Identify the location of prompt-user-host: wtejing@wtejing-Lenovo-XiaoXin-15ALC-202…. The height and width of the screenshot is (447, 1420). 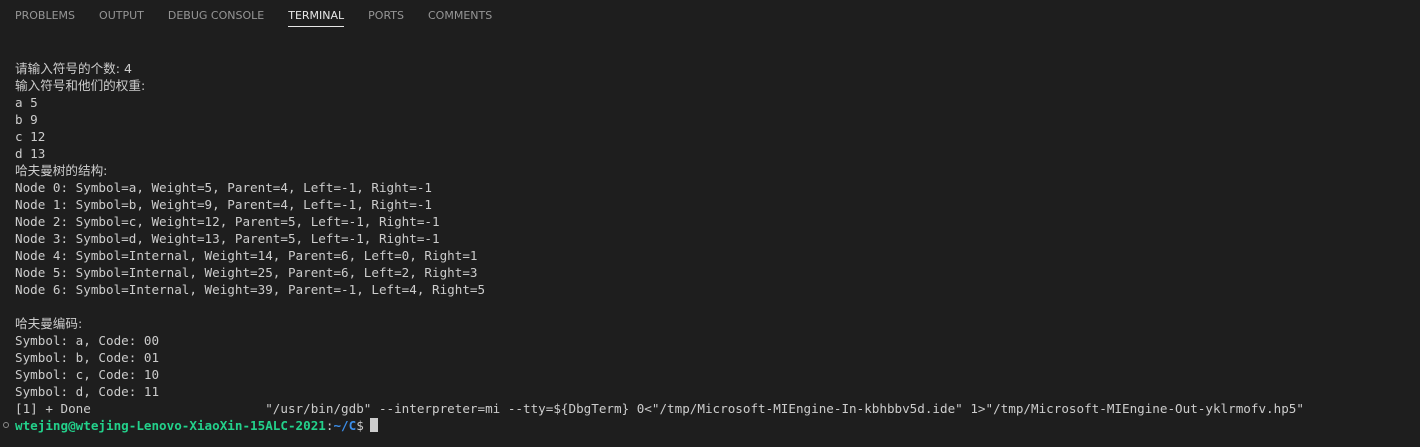
(170, 425).